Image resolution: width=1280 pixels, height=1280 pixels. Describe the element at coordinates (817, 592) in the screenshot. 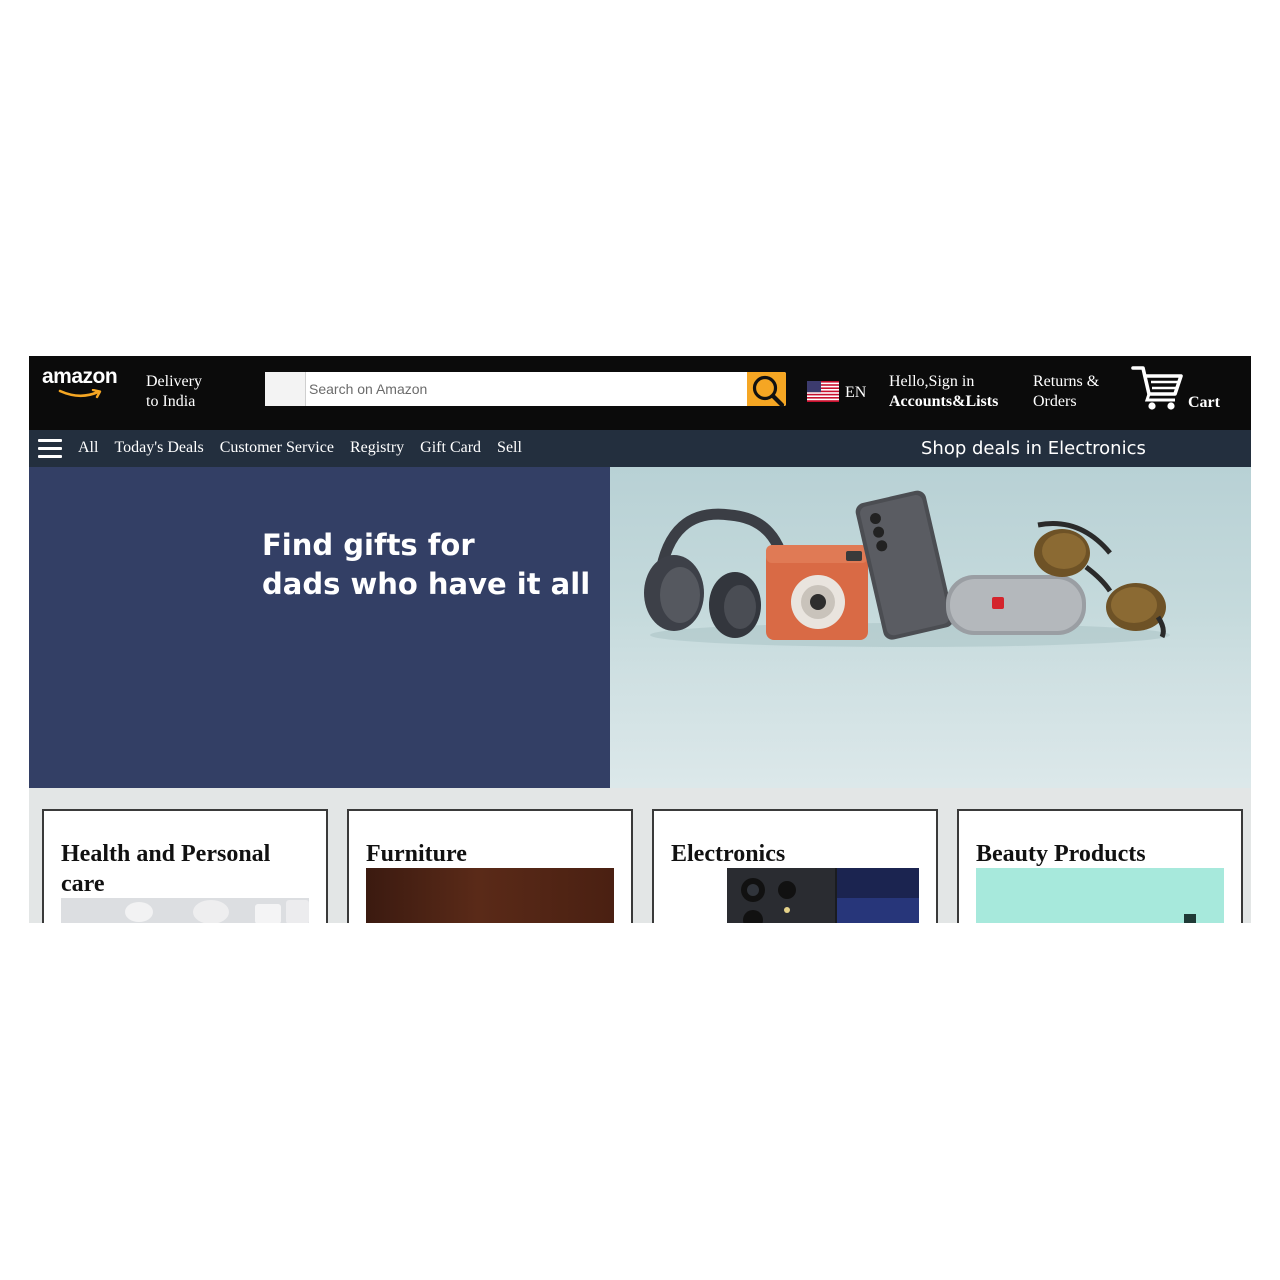

I see `instant-camera-image` at that location.